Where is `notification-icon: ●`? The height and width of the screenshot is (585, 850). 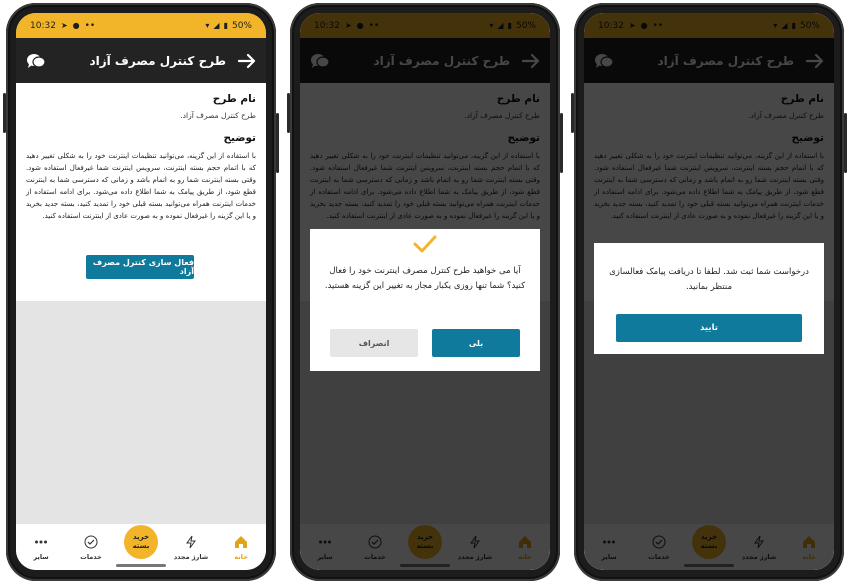 notification-icon: ● is located at coordinates (76, 25).